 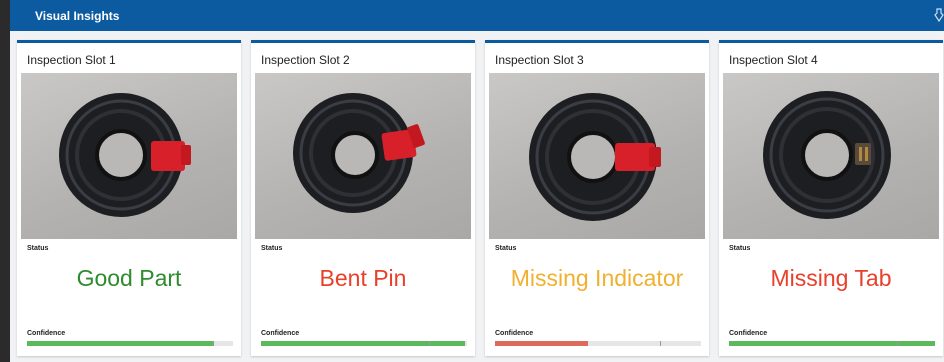 What do you see at coordinates (539, 60) in the screenshot?
I see `slot-title: Inspection Slot 3` at bounding box center [539, 60].